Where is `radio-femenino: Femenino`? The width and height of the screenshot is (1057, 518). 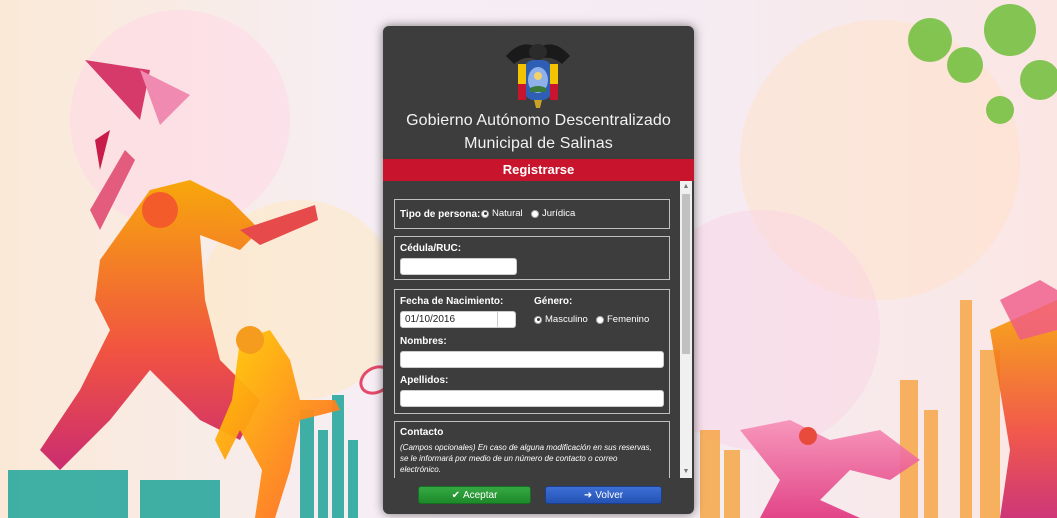 radio-femenino: Femenino is located at coordinates (622, 319).